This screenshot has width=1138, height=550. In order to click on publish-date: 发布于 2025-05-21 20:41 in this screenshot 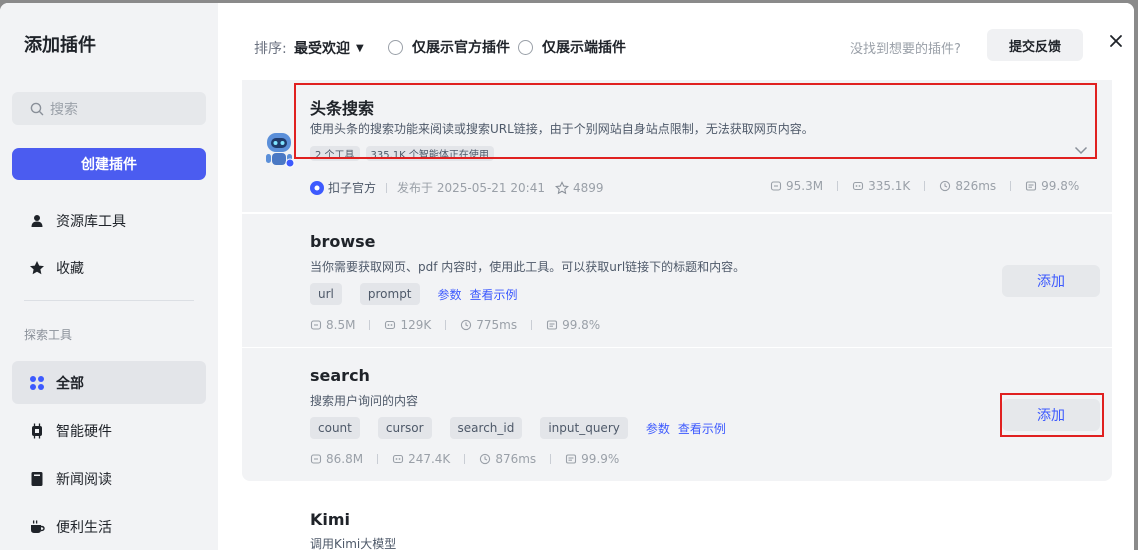, I will do `click(471, 188)`.